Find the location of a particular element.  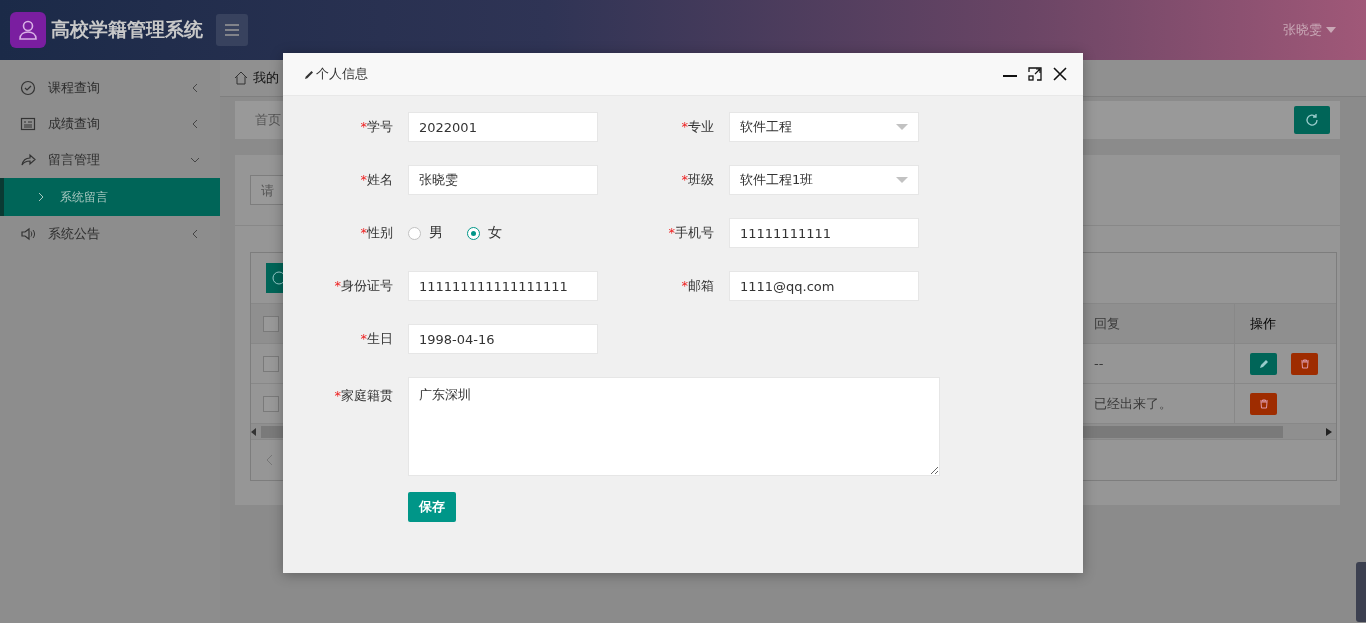

caret-icon is located at coordinates (1331, 30).